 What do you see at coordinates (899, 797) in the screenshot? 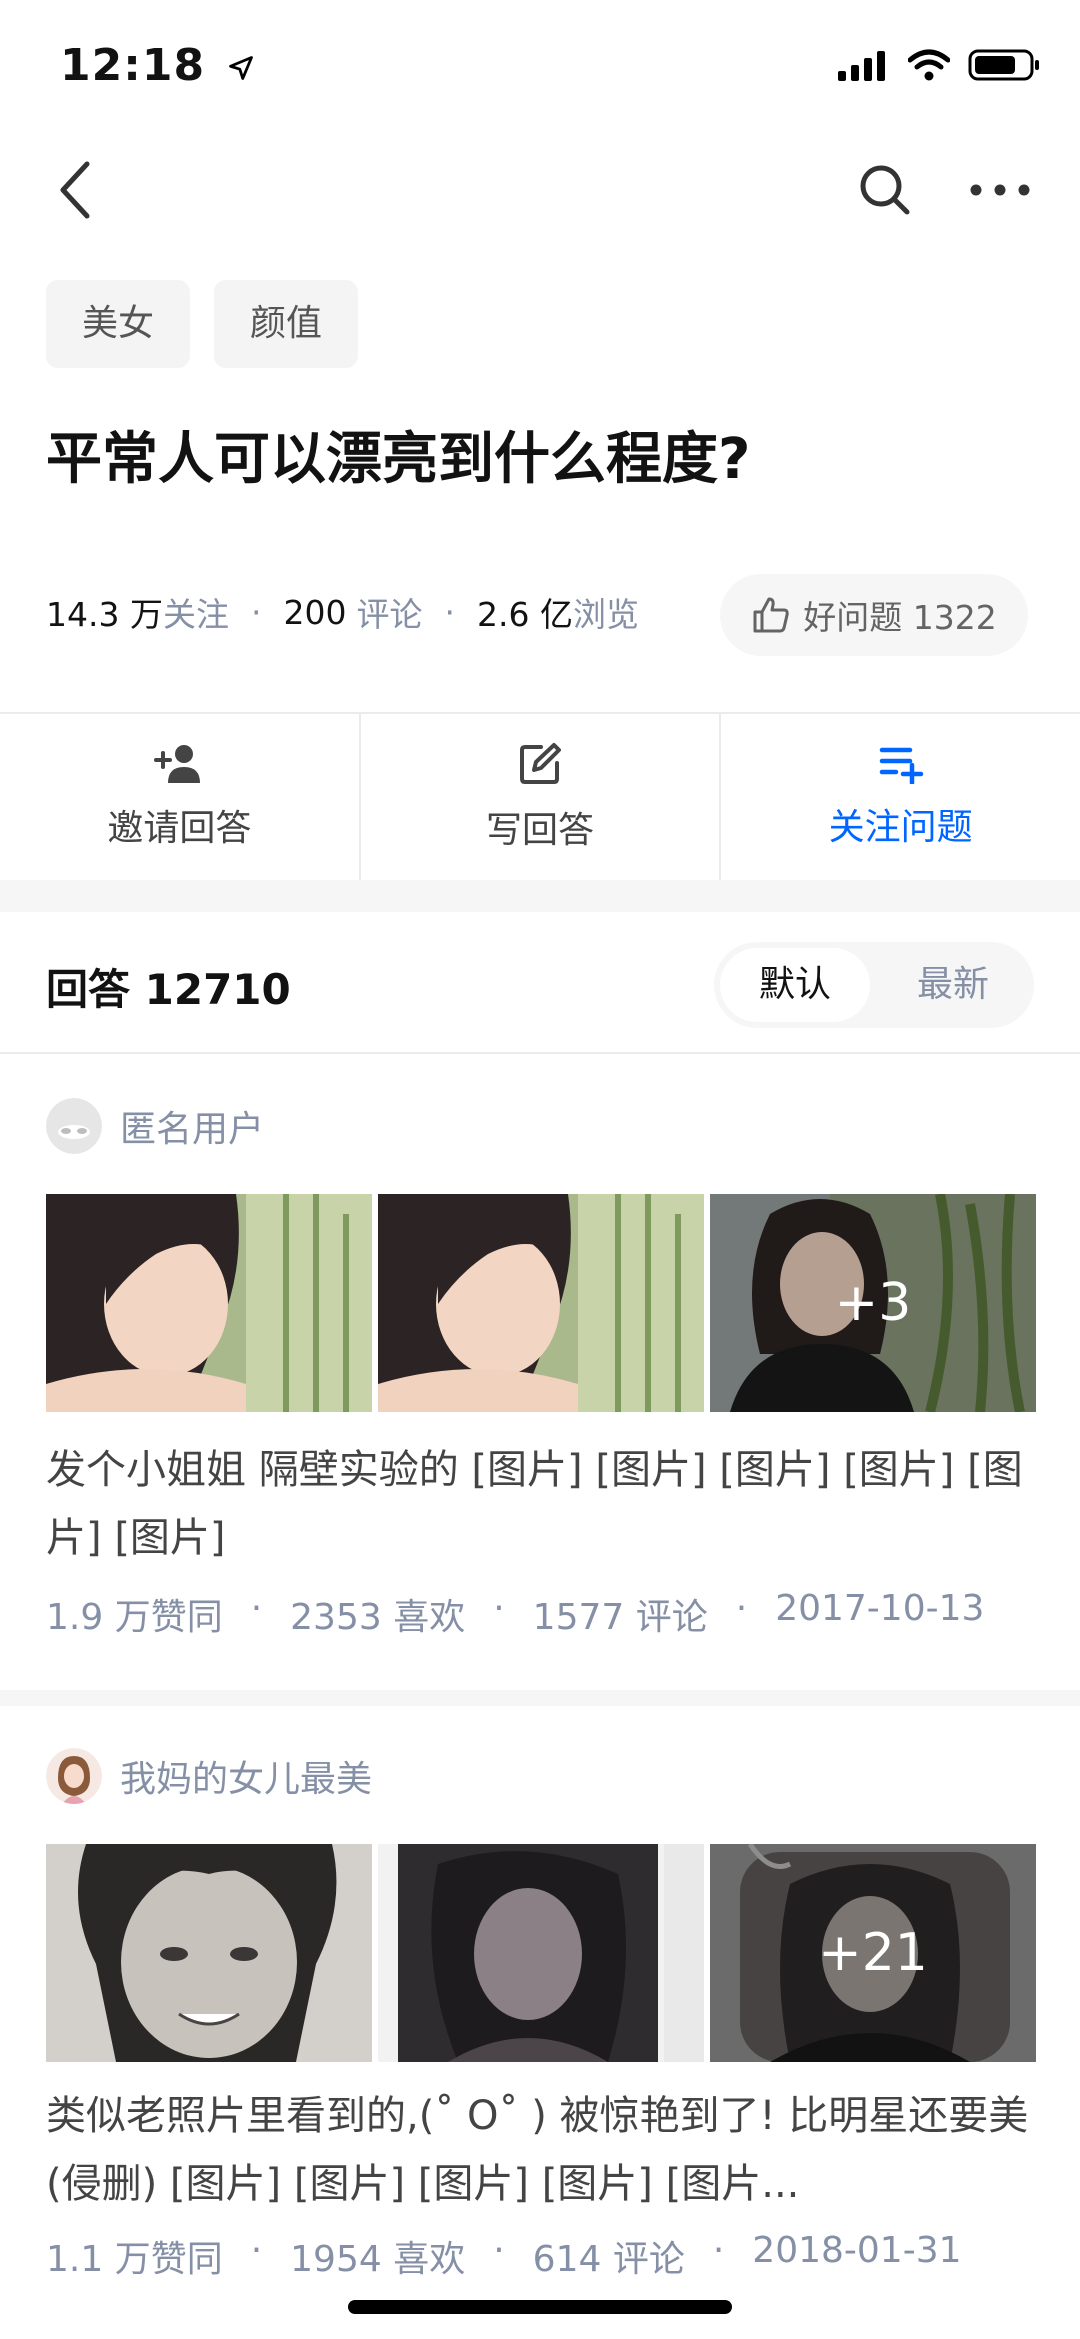
I see `follow-question-button: 关注问题` at bounding box center [899, 797].